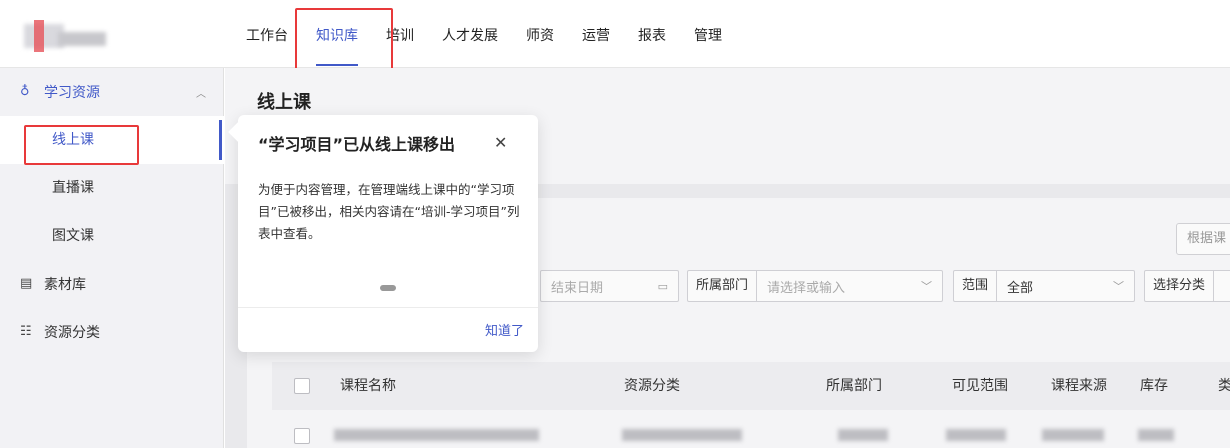  What do you see at coordinates (976, 286) in the screenshot?
I see `scope-label: 范围` at bounding box center [976, 286].